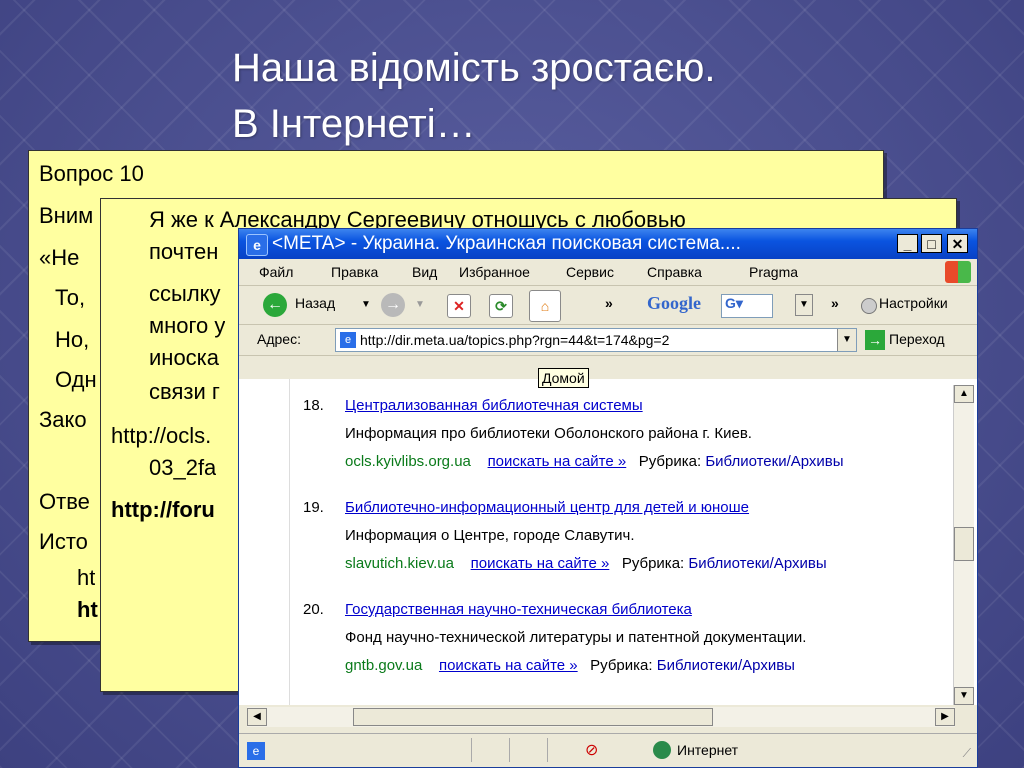  Describe the element at coordinates (533, 717) in the screenshot. I see `horizontal-scroll-thumb` at that location.